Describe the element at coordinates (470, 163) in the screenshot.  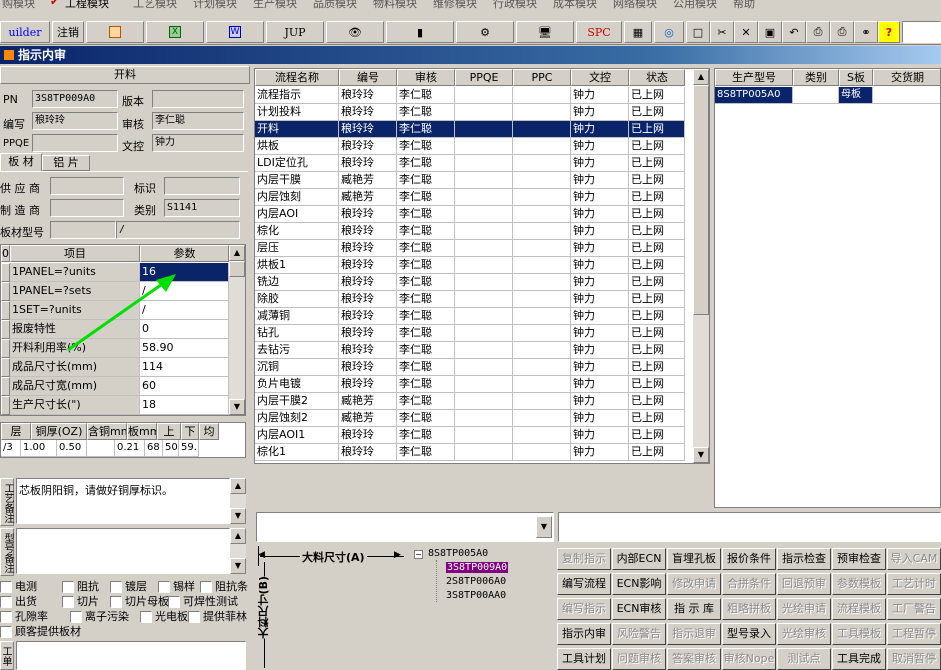
I see `flow-row: LDI定位孔 稂玲玲 李仁聪 钟力 已上网` at that location.